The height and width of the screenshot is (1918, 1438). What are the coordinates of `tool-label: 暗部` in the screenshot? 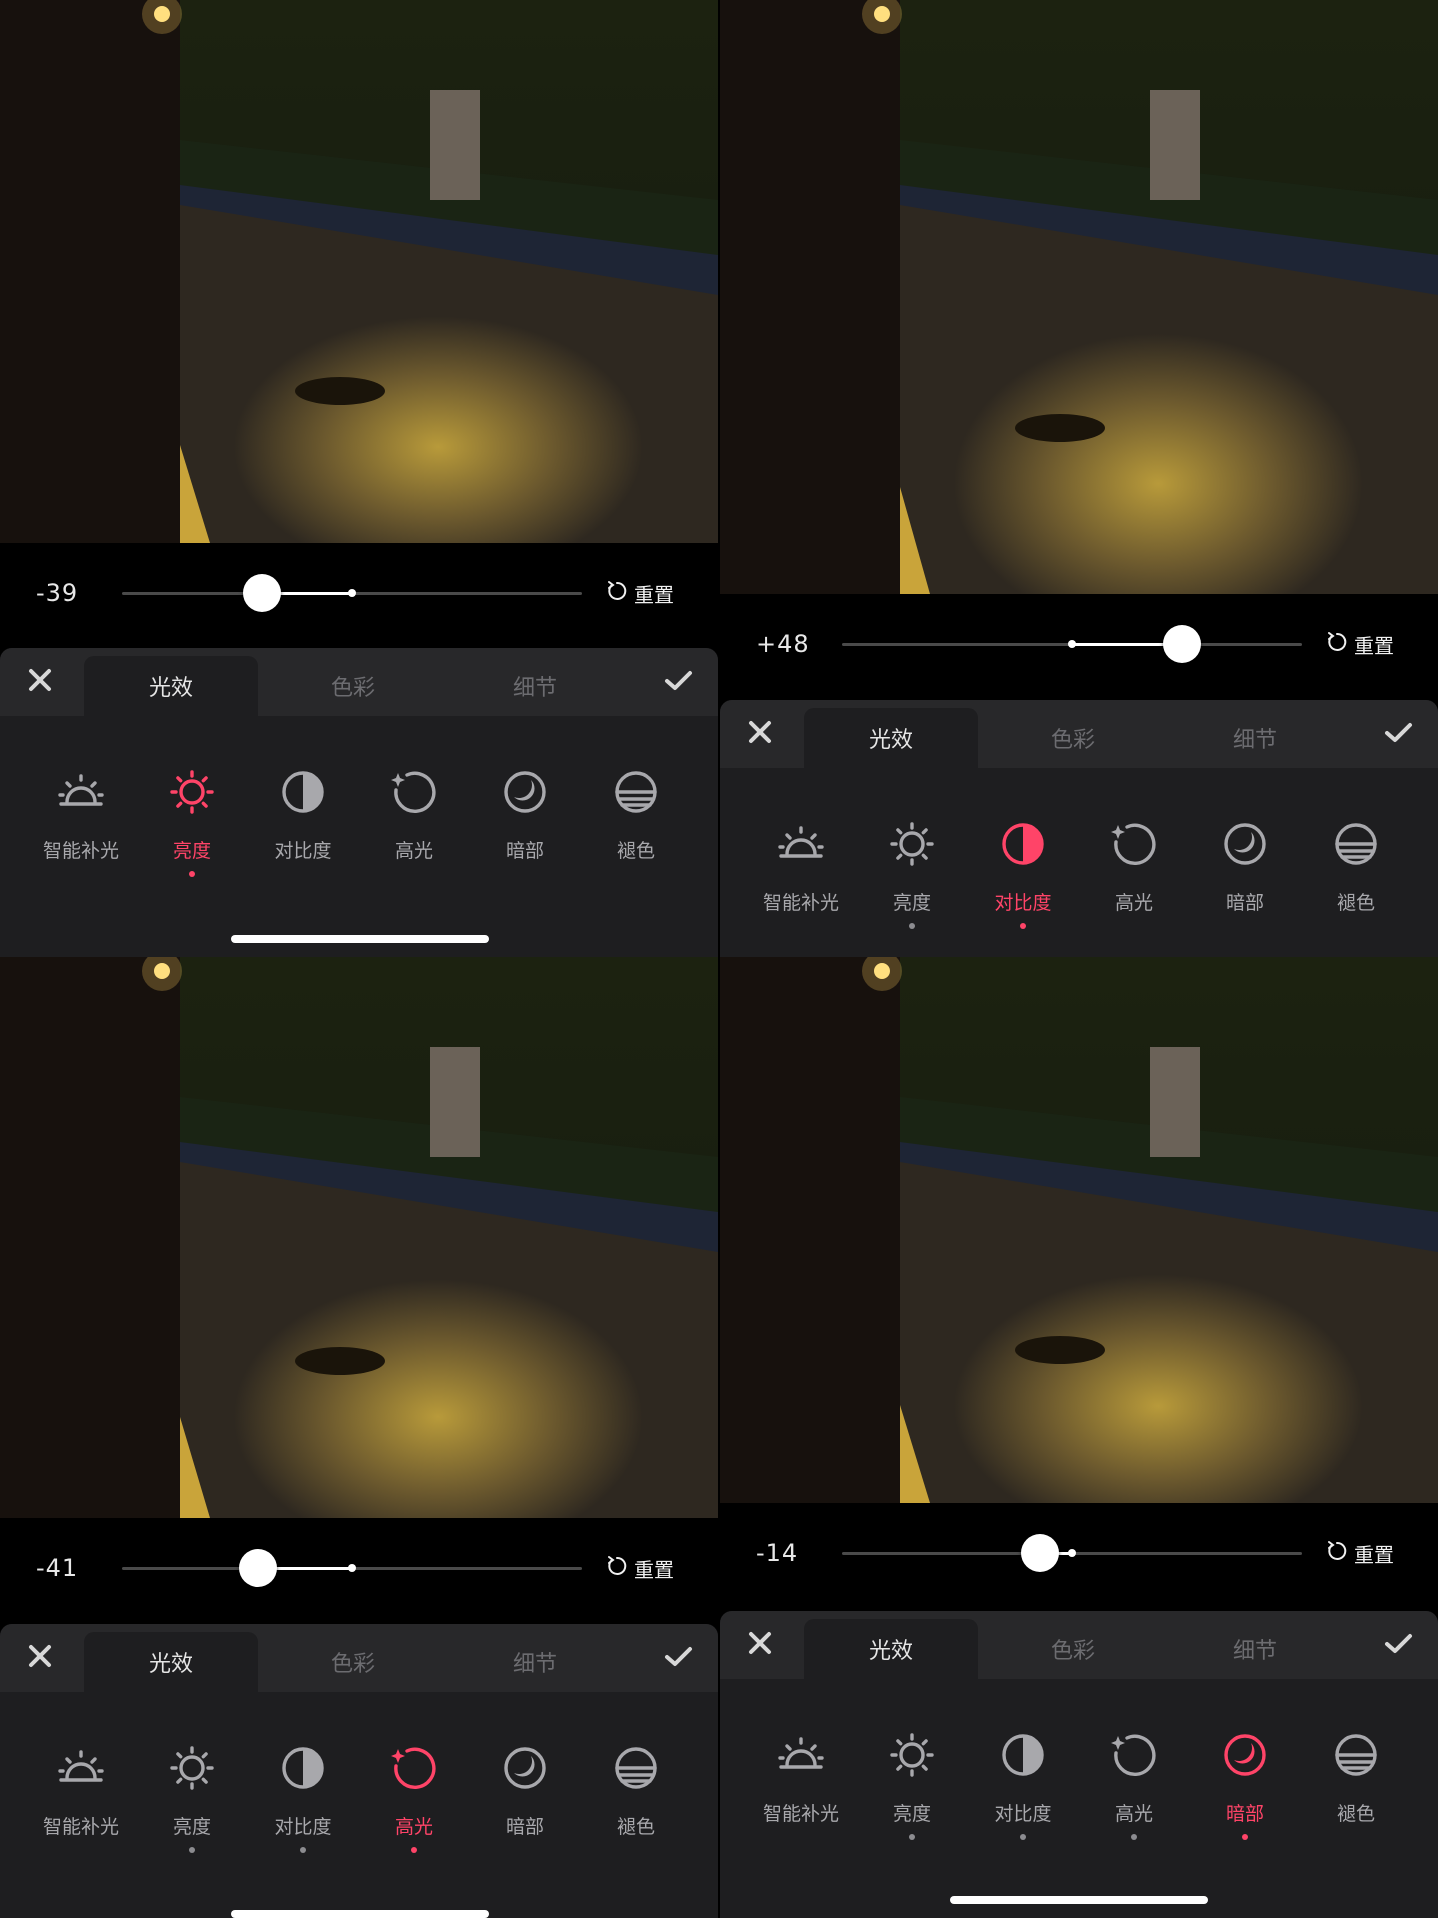 It's located at (524, 851).